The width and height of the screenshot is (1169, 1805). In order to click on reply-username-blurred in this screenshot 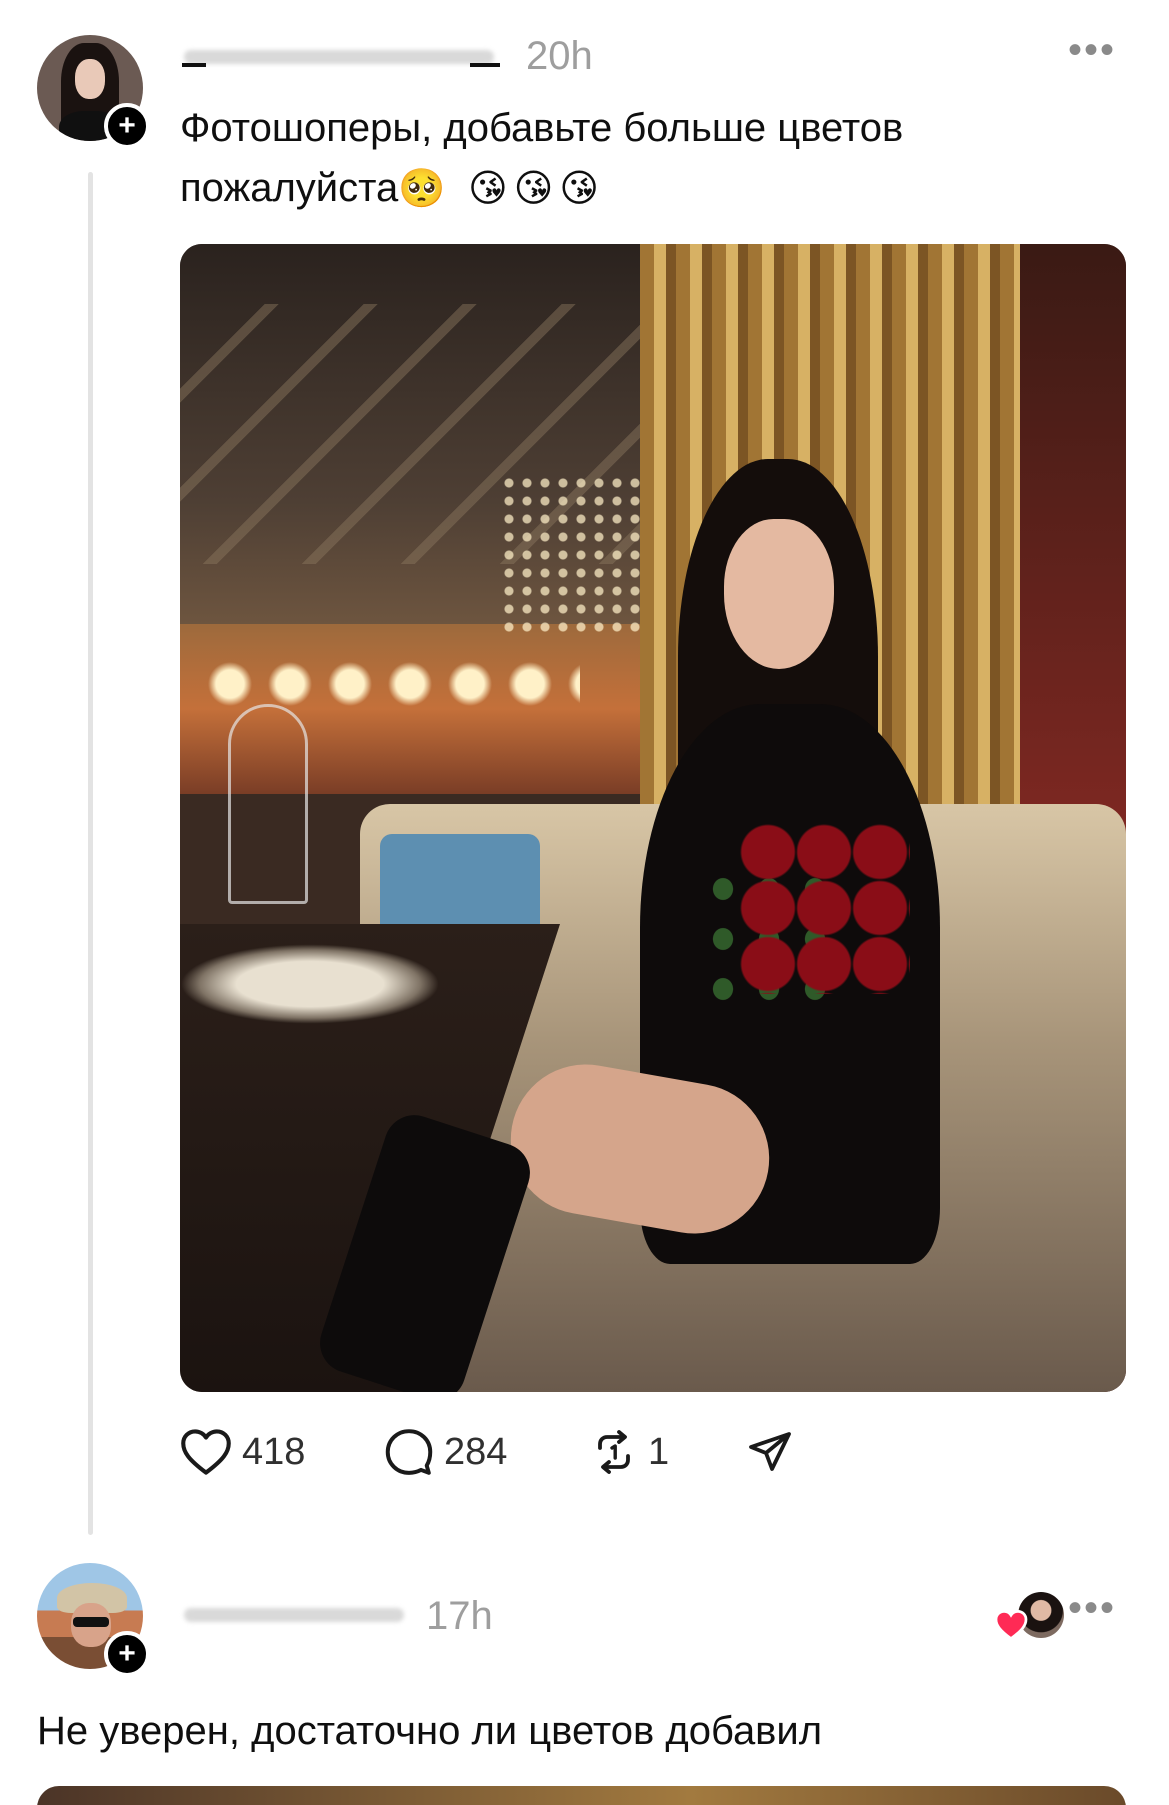, I will do `click(294, 1615)`.